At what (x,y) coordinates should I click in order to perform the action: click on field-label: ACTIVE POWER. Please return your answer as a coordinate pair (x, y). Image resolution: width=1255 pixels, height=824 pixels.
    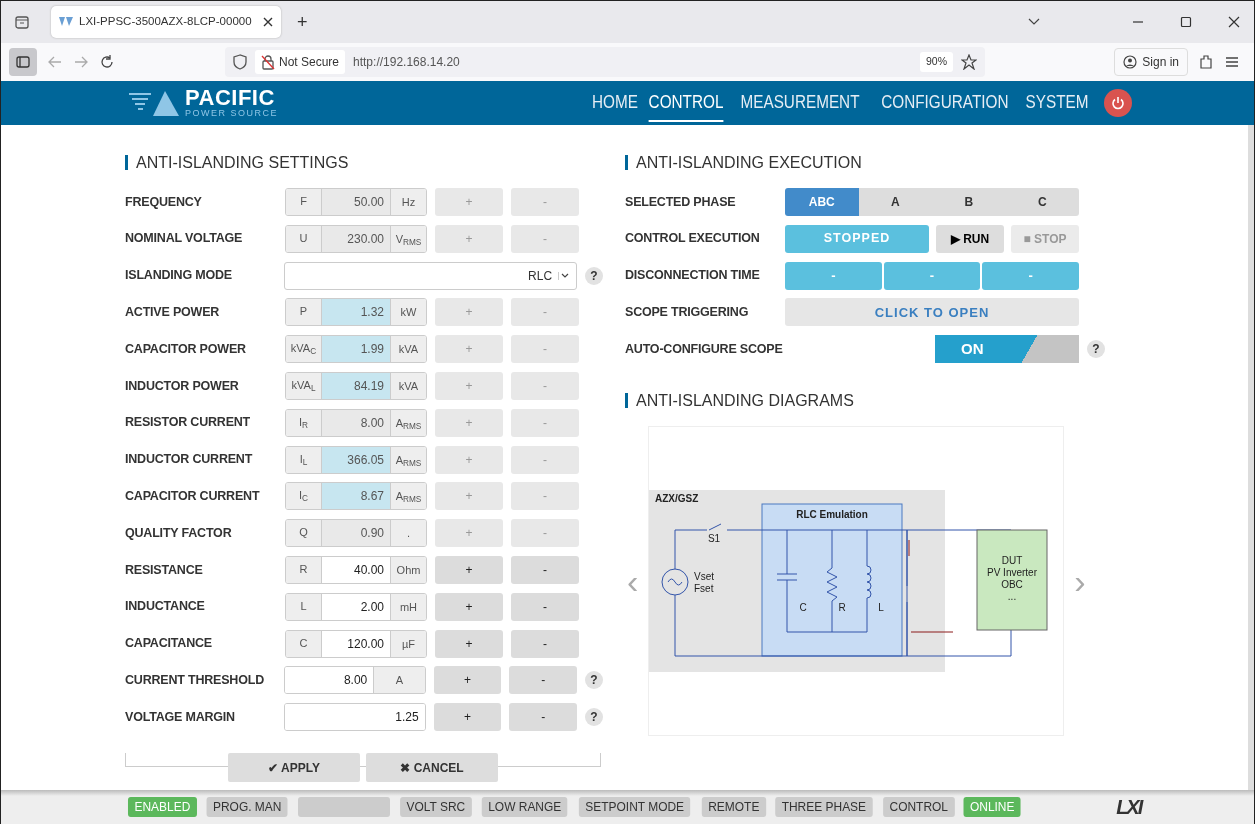
    Looking at the image, I should click on (173, 312).